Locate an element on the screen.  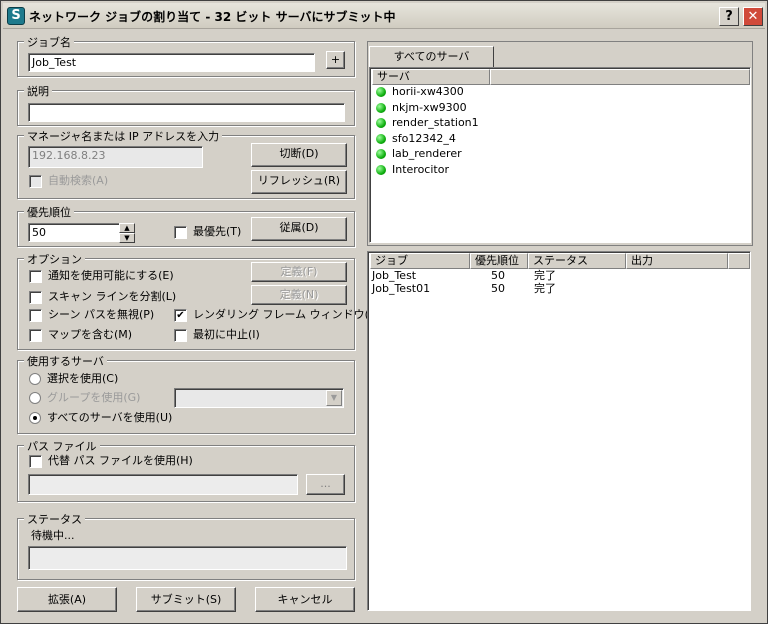
server-name: horii-xw4300 is located at coordinates (428, 91).